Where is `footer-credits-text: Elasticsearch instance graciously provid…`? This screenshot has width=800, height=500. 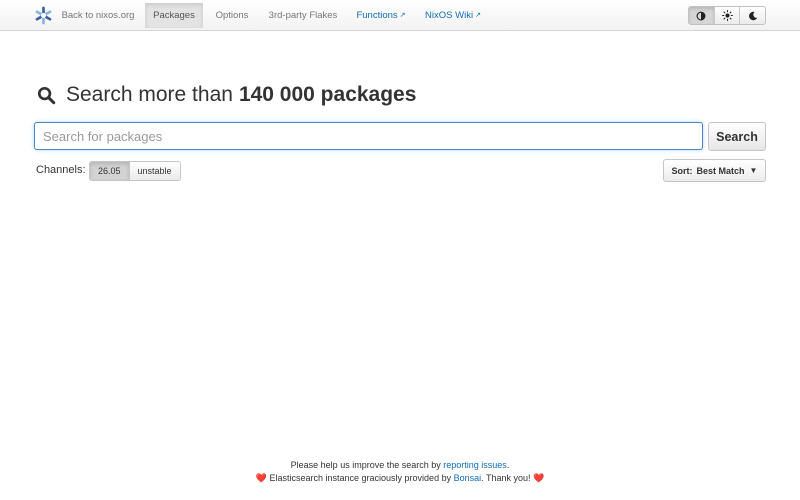 footer-credits-text: Elasticsearch instance graciously provid… is located at coordinates (360, 478).